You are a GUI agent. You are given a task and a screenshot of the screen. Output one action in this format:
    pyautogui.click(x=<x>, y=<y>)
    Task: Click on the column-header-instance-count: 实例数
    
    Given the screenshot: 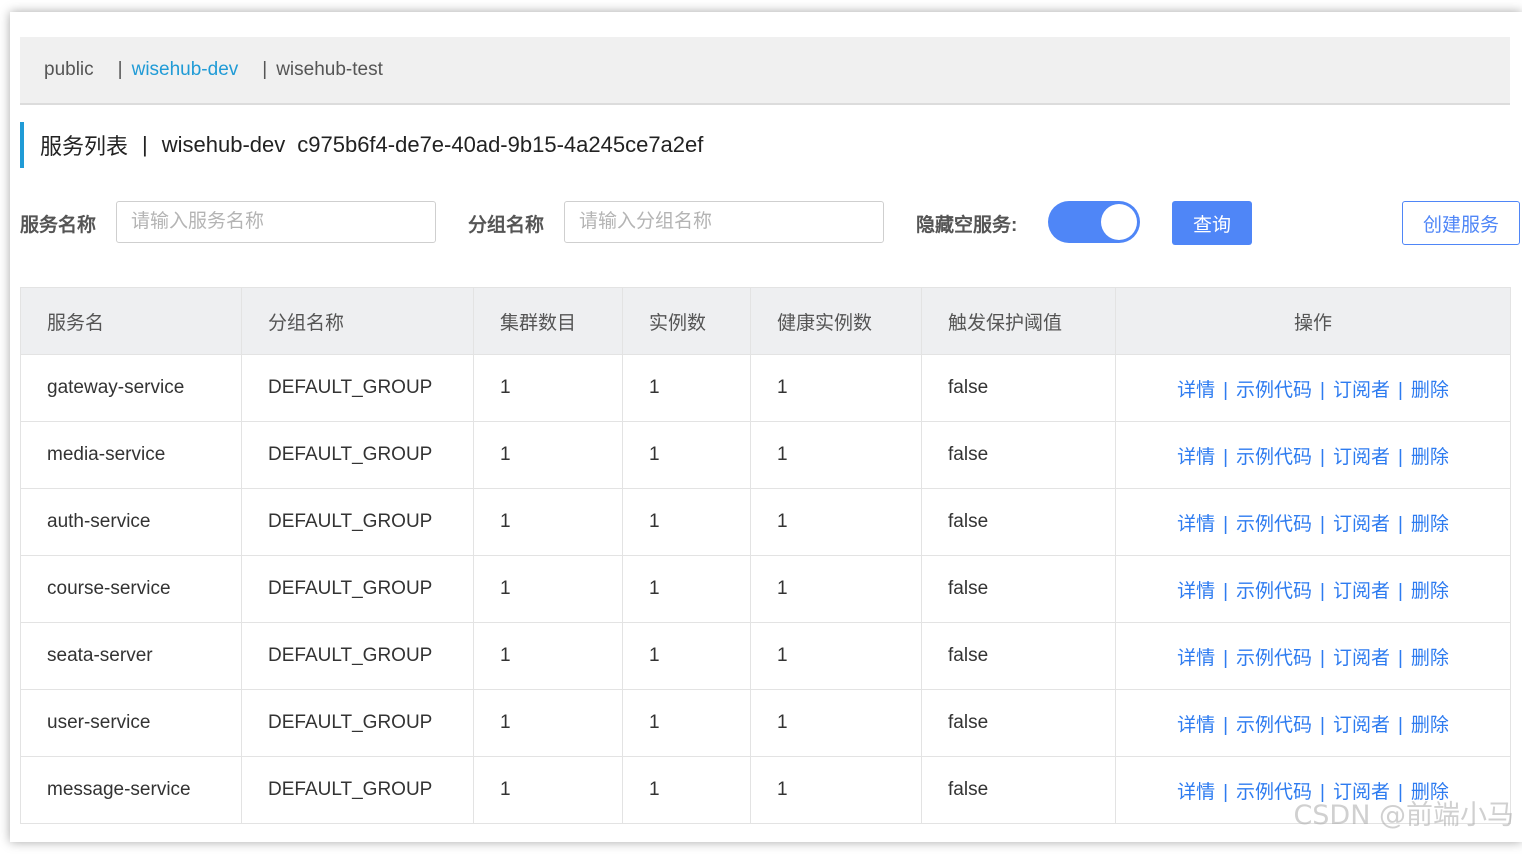 What is the action you would take?
    pyautogui.click(x=686, y=321)
    